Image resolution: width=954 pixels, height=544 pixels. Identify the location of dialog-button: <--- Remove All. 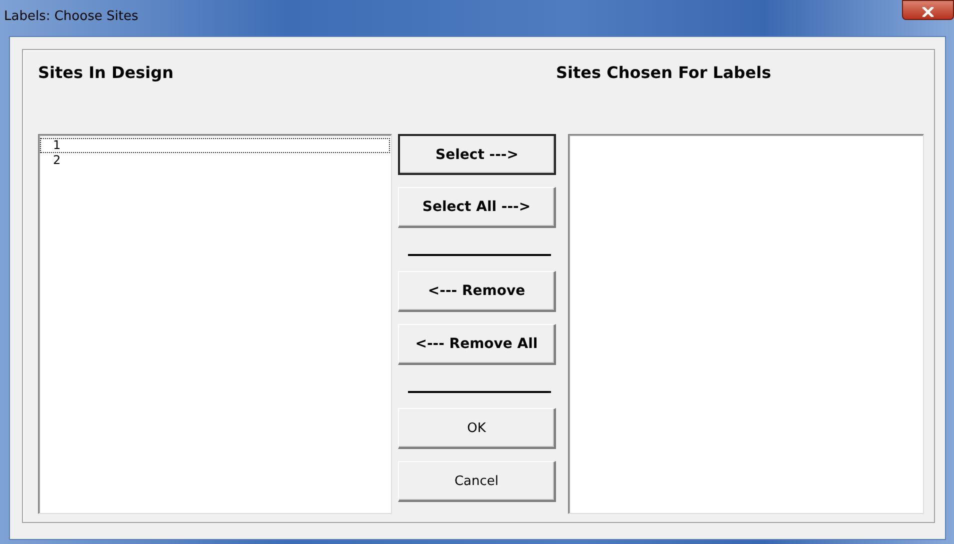
(477, 344).